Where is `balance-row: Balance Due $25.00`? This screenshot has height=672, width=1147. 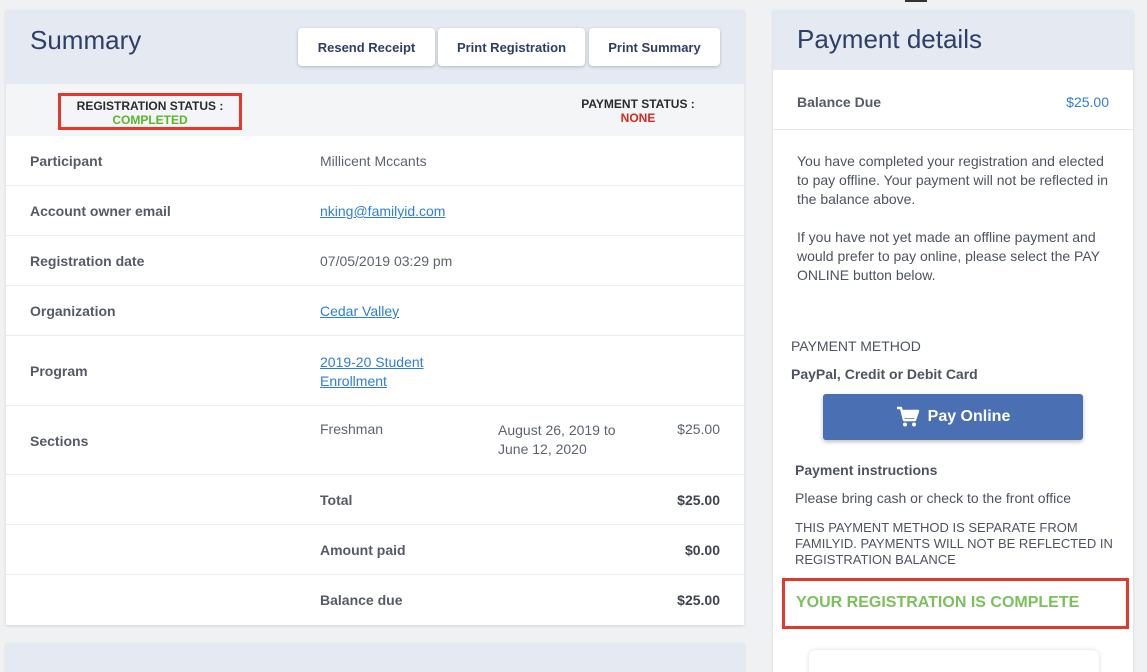
balance-row: Balance Due $25.00 is located at coordinates (953, 100).